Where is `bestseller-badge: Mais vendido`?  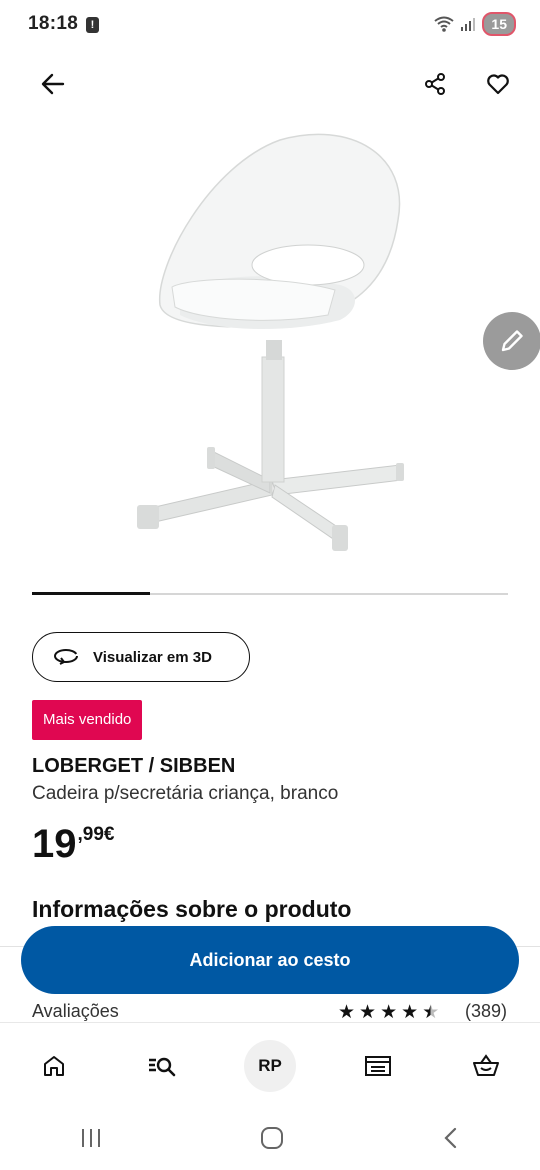 bestseller-badge: Mais vendido is located at coordinates (87, 720).